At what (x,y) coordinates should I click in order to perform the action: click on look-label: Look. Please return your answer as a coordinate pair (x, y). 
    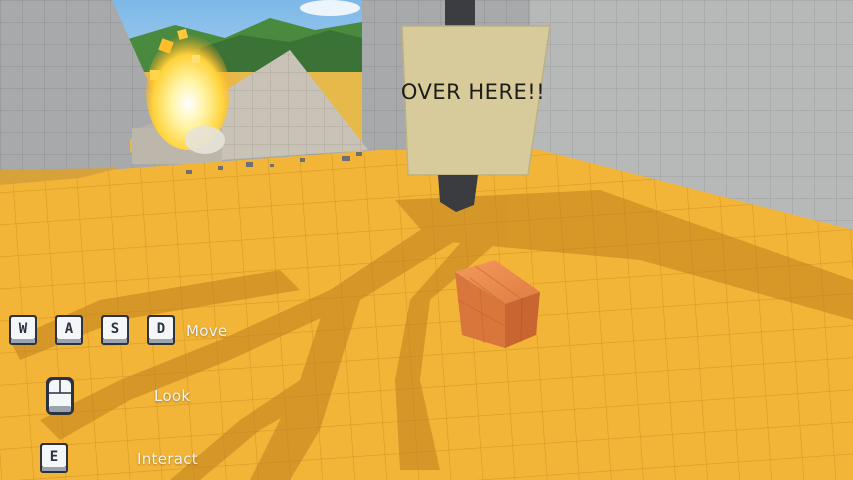
    Looking at the image, I should click on (172, 396).